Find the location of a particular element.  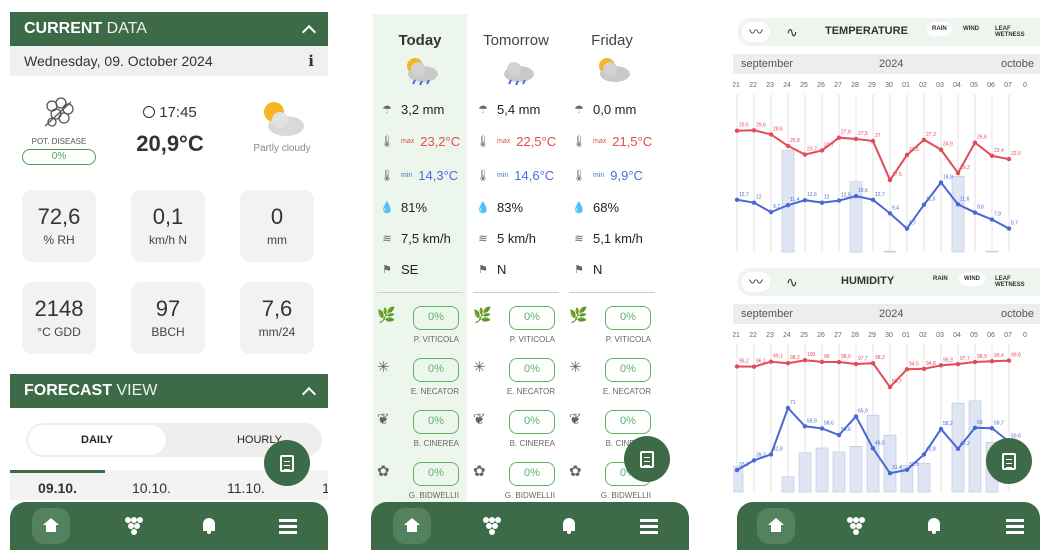

data-label: 11,6 is located at coordinates (965, 199).